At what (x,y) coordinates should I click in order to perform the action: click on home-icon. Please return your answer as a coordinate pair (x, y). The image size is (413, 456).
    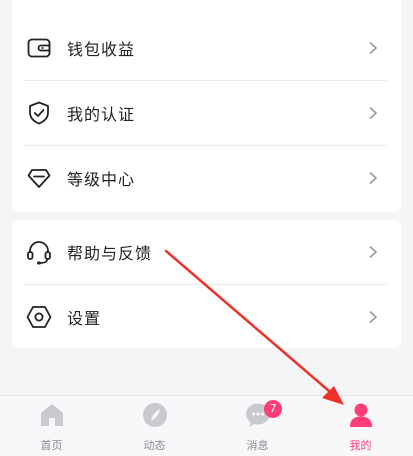
    Looking at the image, I should click on (51, 415).